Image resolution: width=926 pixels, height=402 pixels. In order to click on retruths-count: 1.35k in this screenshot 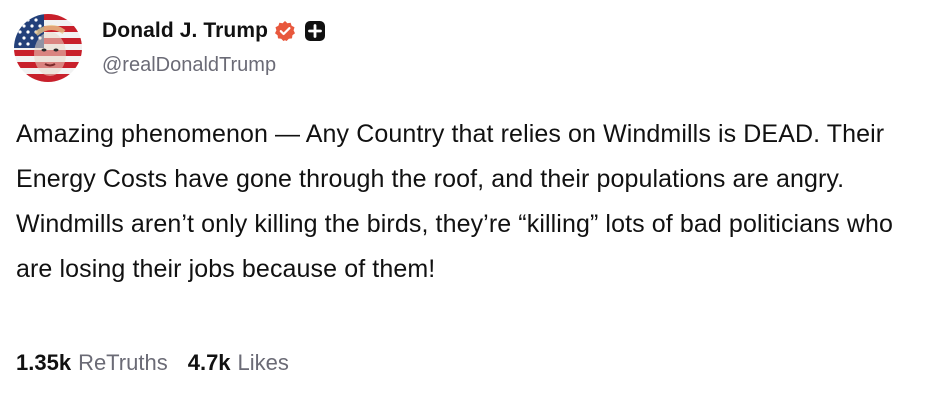, I will do `click(44, 362)`.